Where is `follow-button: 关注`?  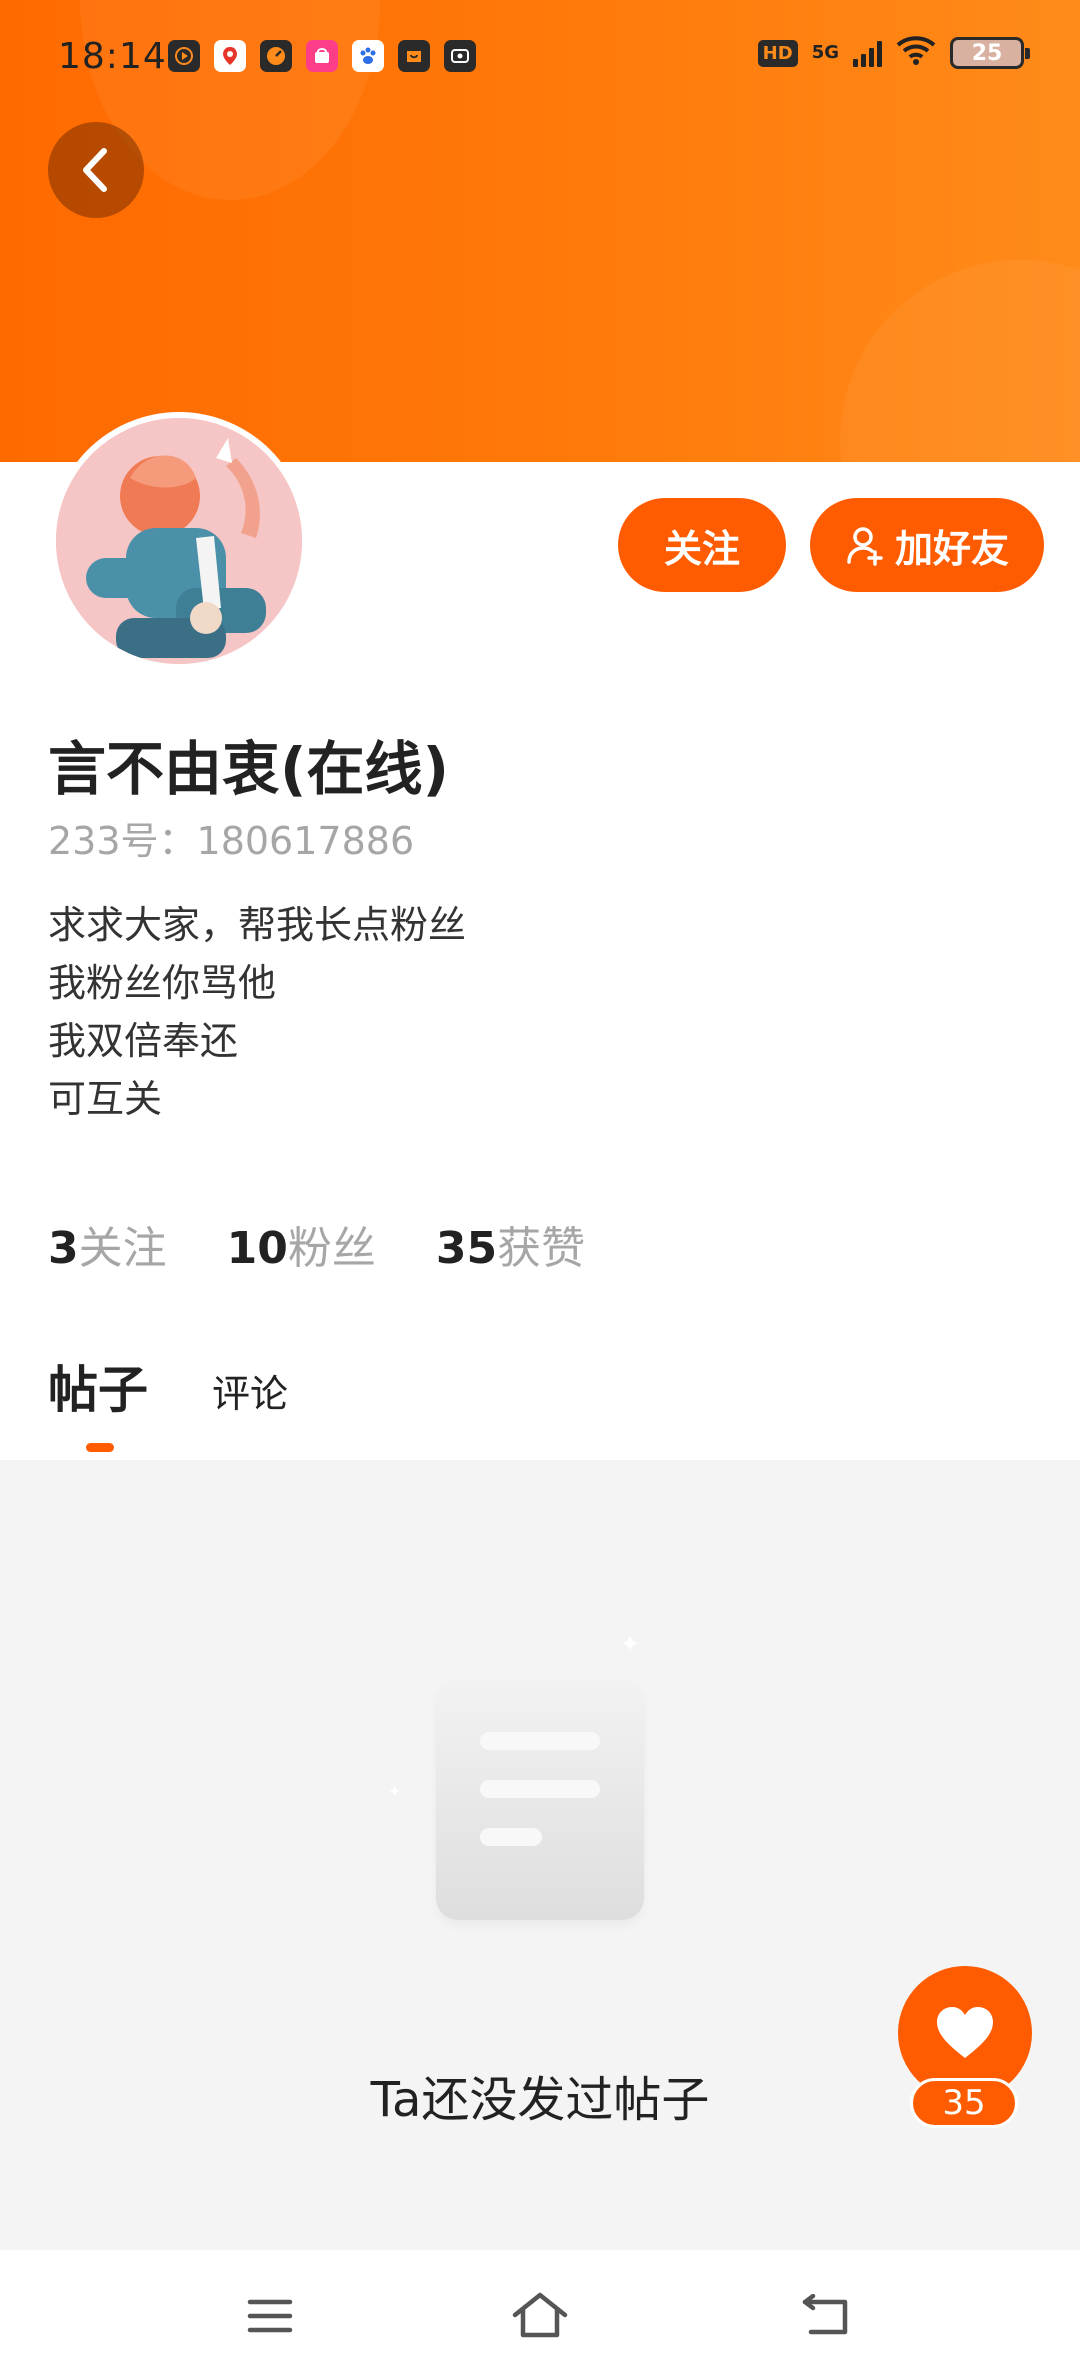 follow-button: 关注 is located at coordinates (702, 545).